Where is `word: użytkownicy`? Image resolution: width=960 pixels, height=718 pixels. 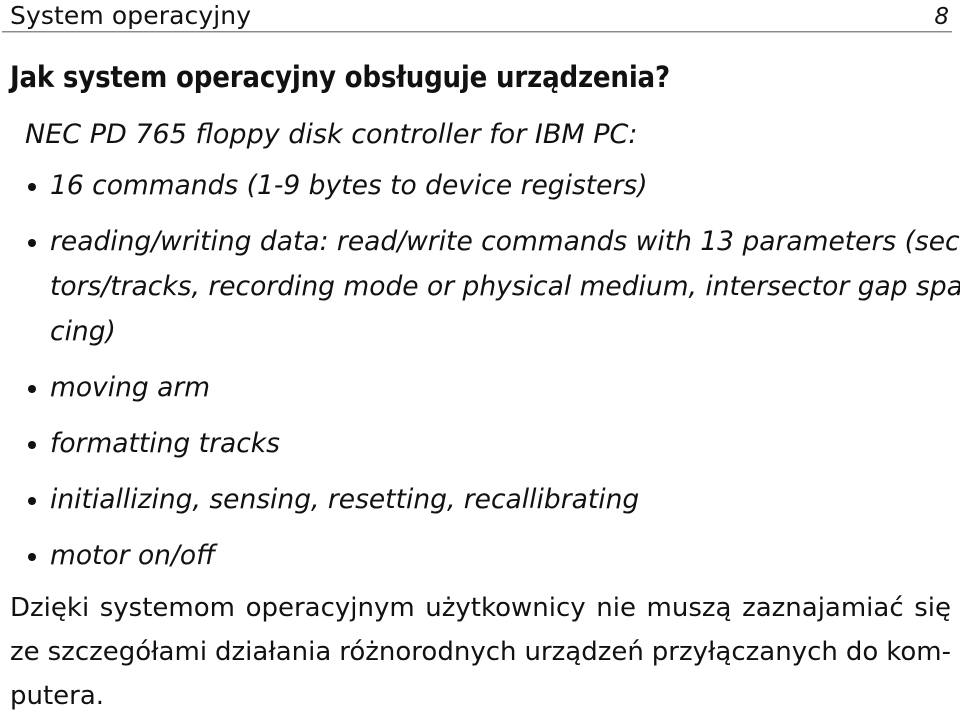 word: użytkownicy is located at coordinates (505, 608).